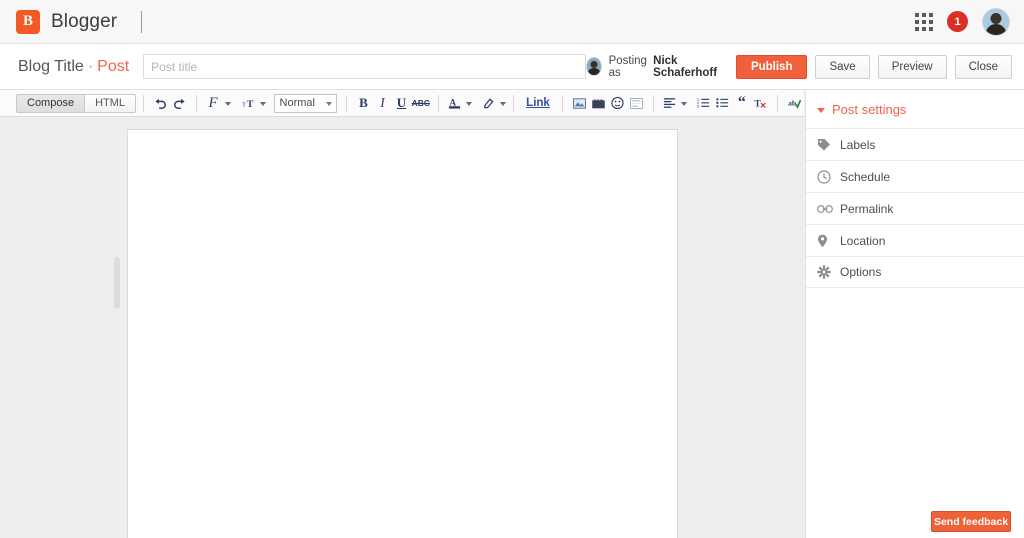 Image resolution: width=1024 pixels, height=538 pixels. I want to click on avatar-head, so click(996, 18).